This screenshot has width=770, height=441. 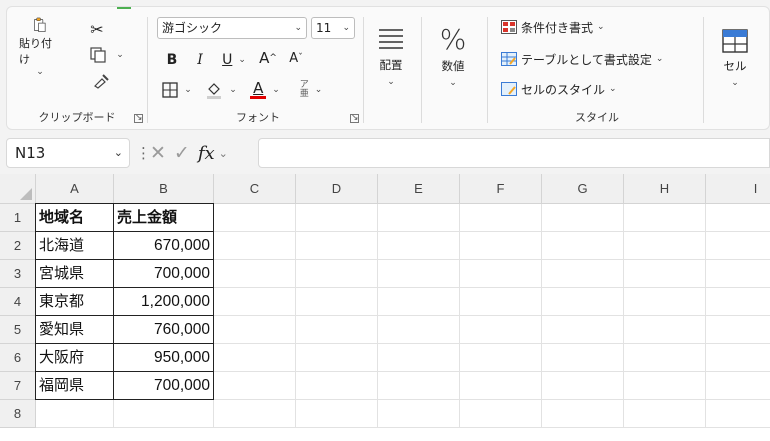 I want to click on cell-i4, so click(x=738, y=302).